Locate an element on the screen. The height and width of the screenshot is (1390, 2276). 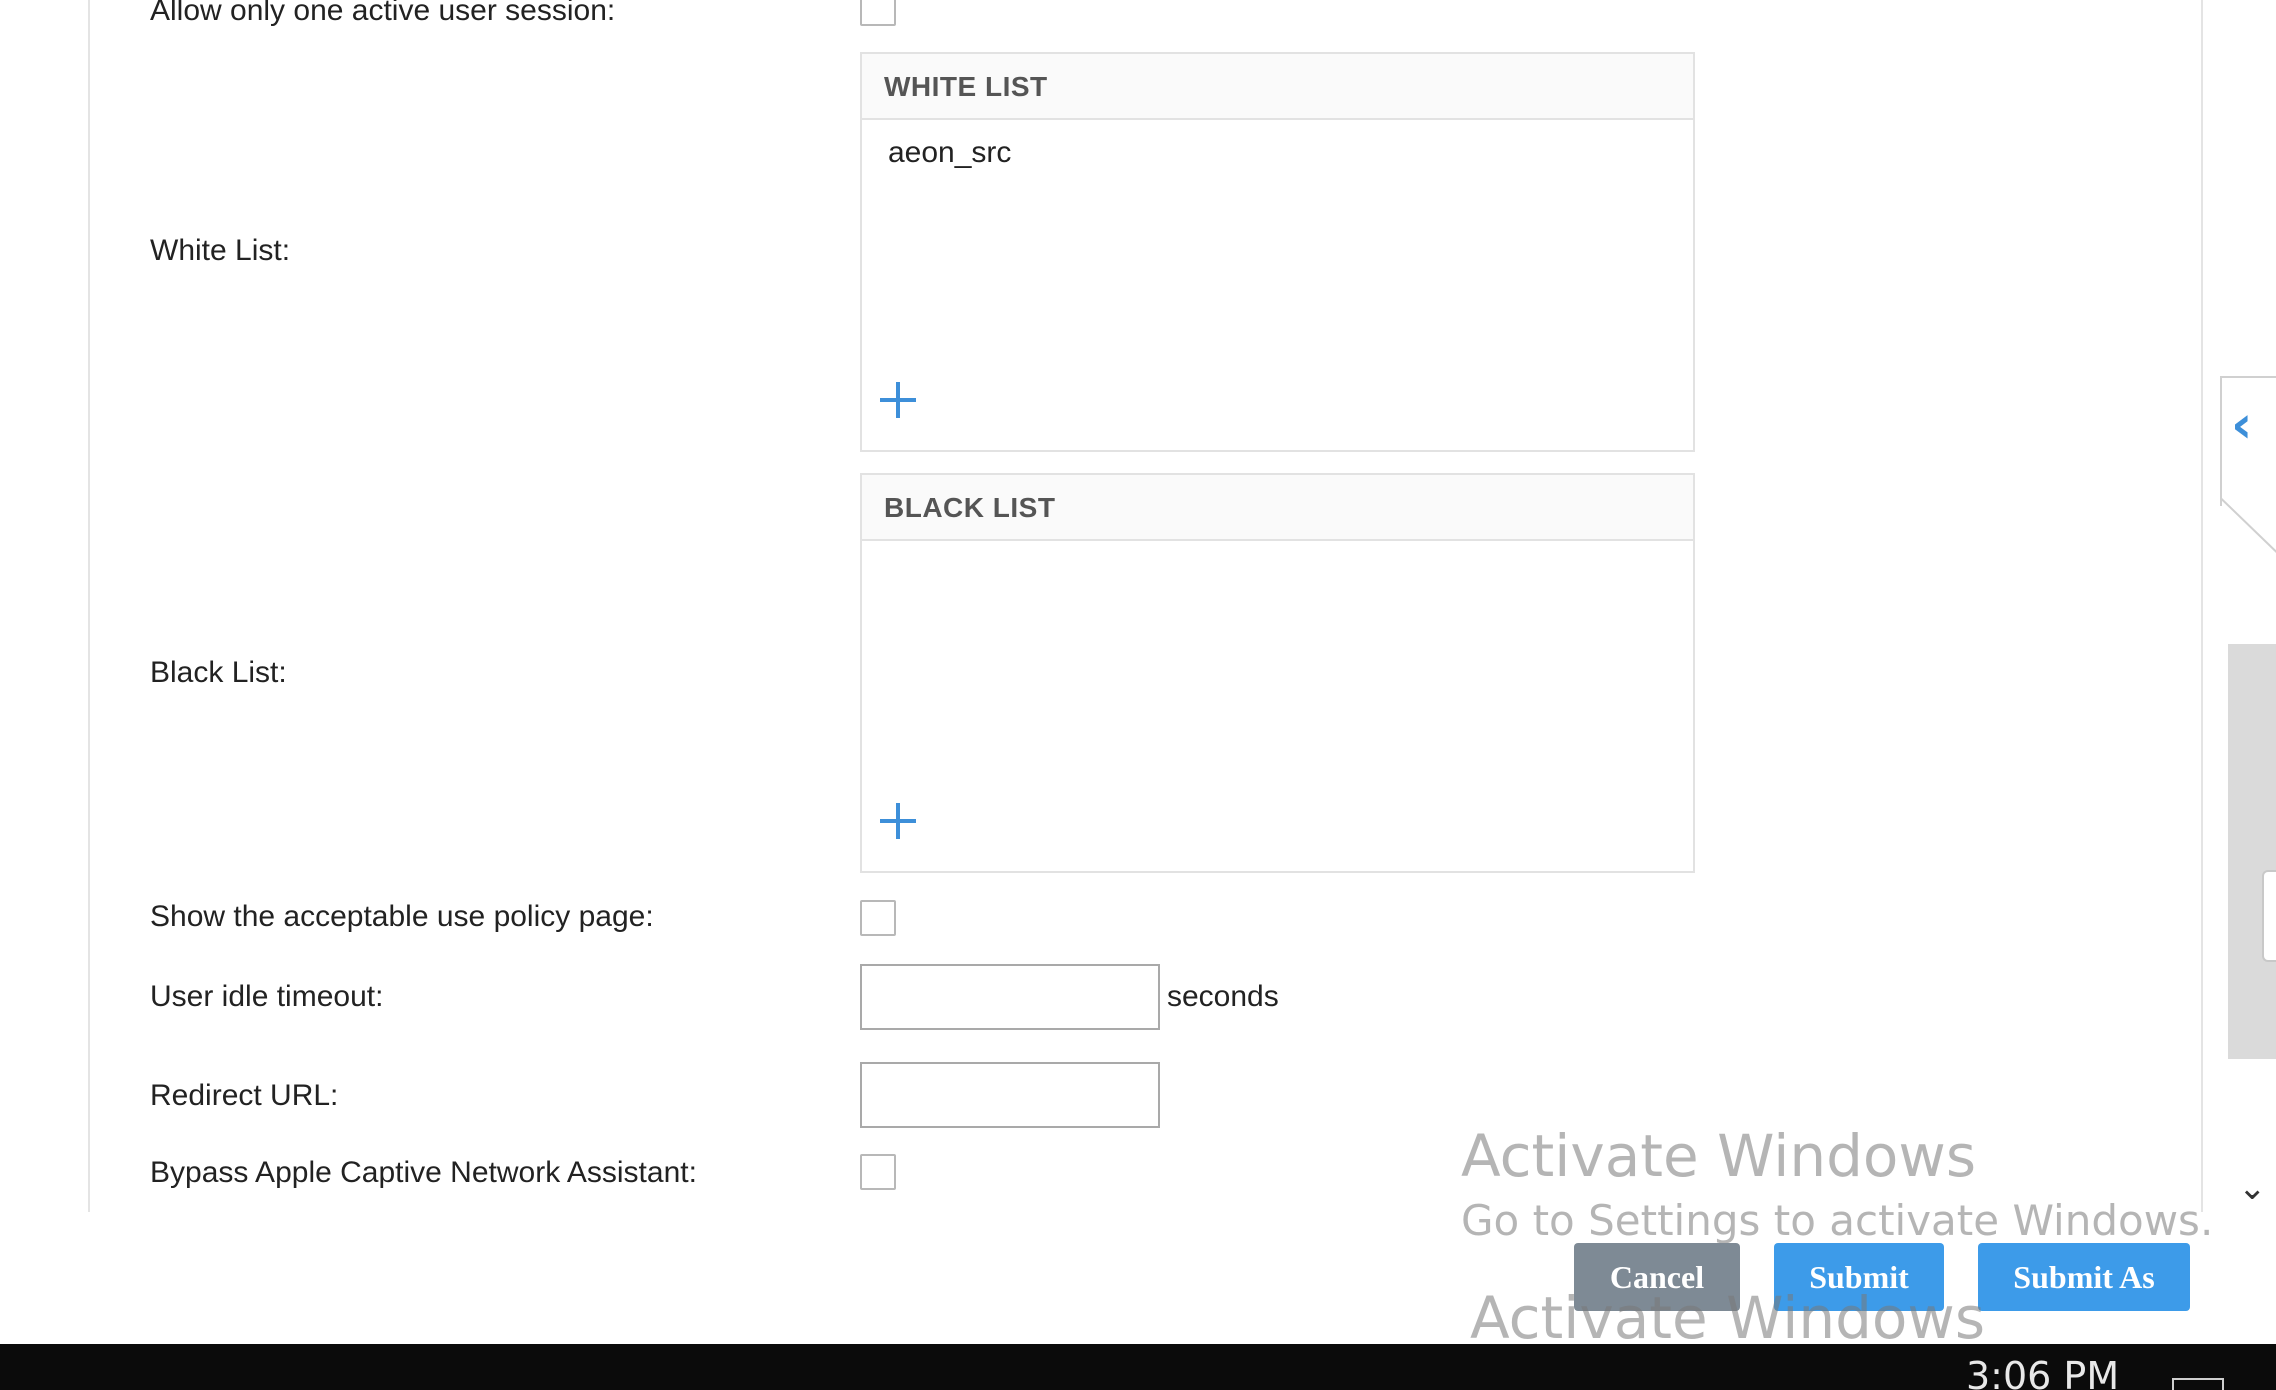
submit-button: Submit is located at coordinates (1859, 1277).